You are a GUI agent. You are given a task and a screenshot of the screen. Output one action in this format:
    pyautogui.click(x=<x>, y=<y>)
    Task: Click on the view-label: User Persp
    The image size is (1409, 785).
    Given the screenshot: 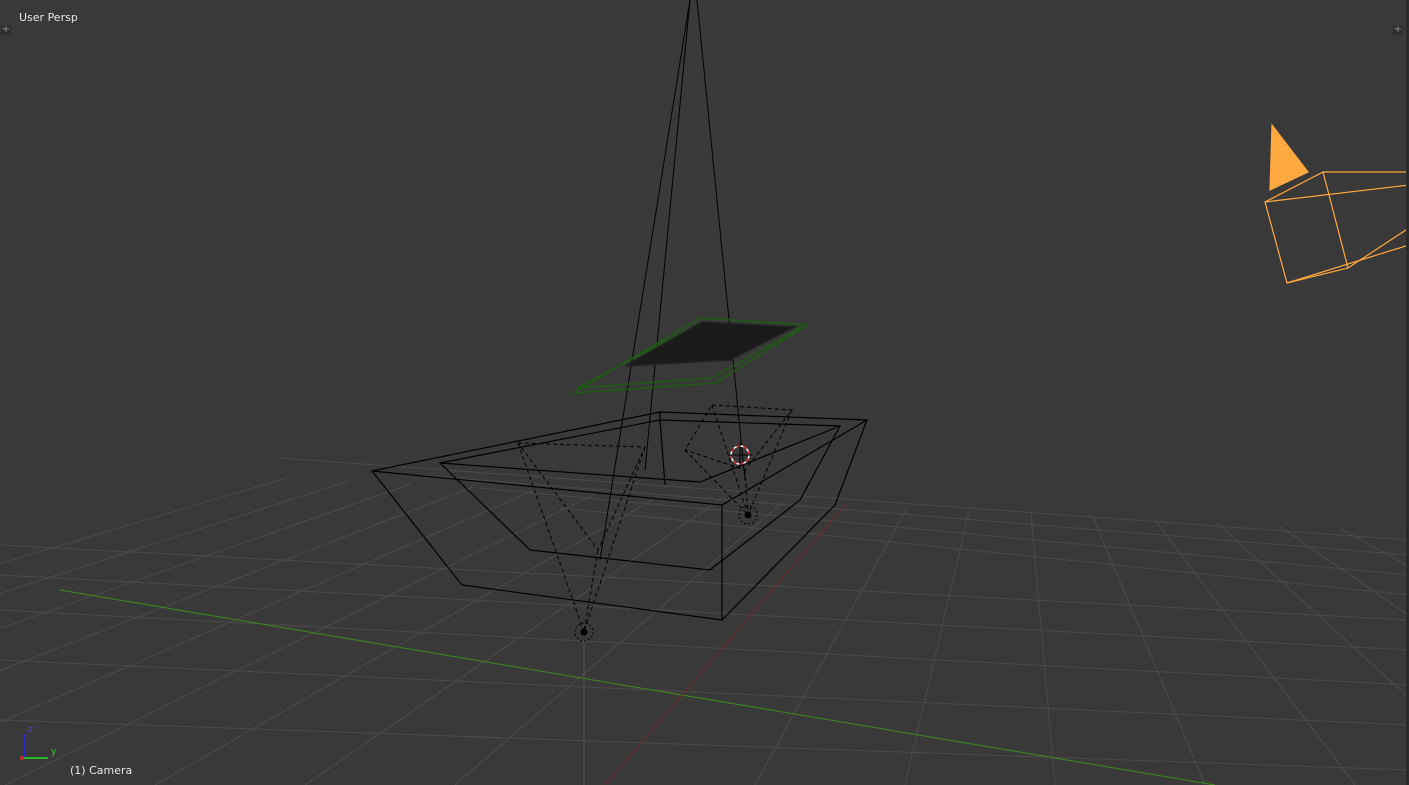 What is the action you would take?
    pyautogui.click(x=48, y=17)
    